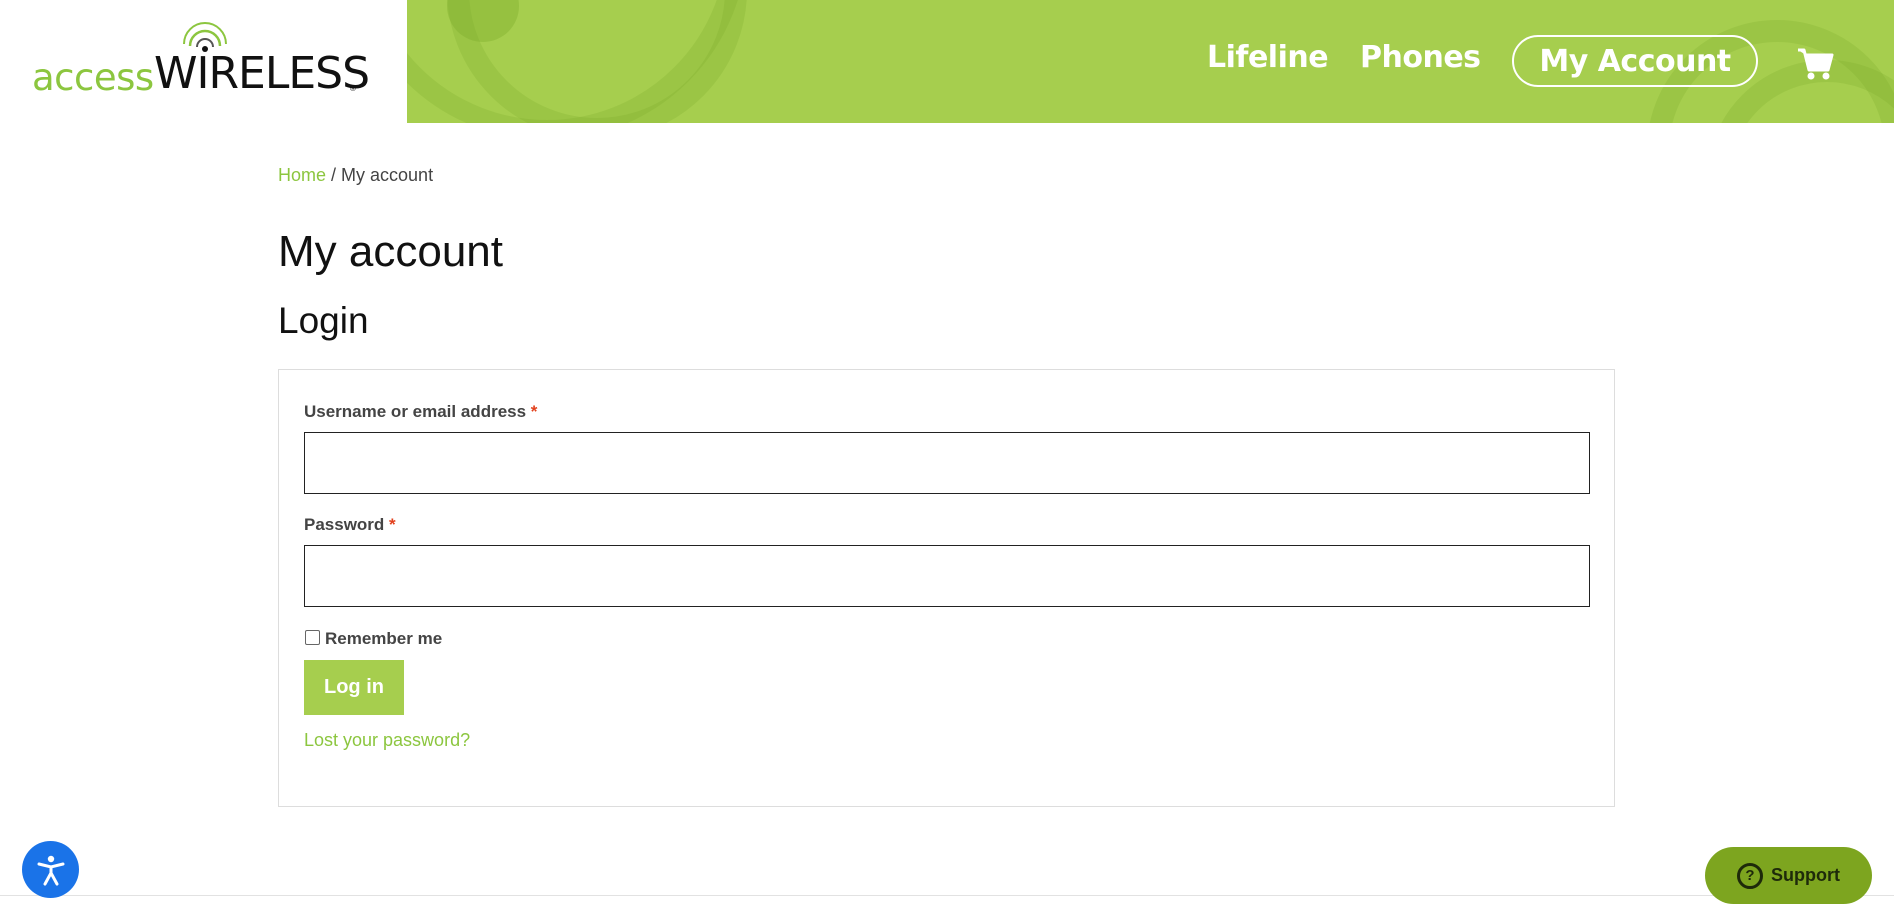 This screenshot has width=1894, height=922. I want to click on nav-my-account-label: My Account, so click(1635, 61).